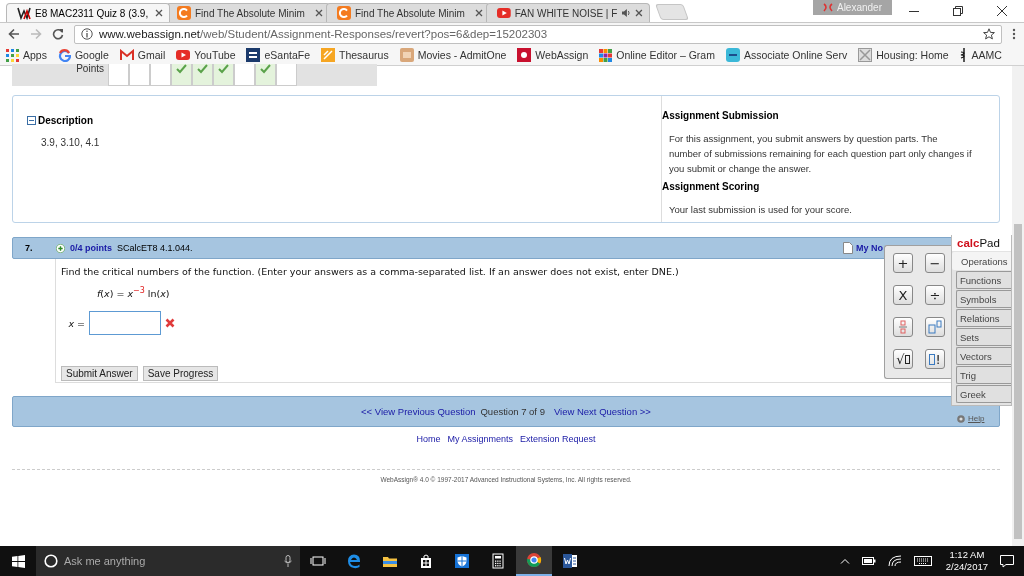 The width and height of the screenshot is (1024, 576). What do you see at coordinates (989, 34) in the screenshot?
I see `star-icon` at bounding box center [989, 34].